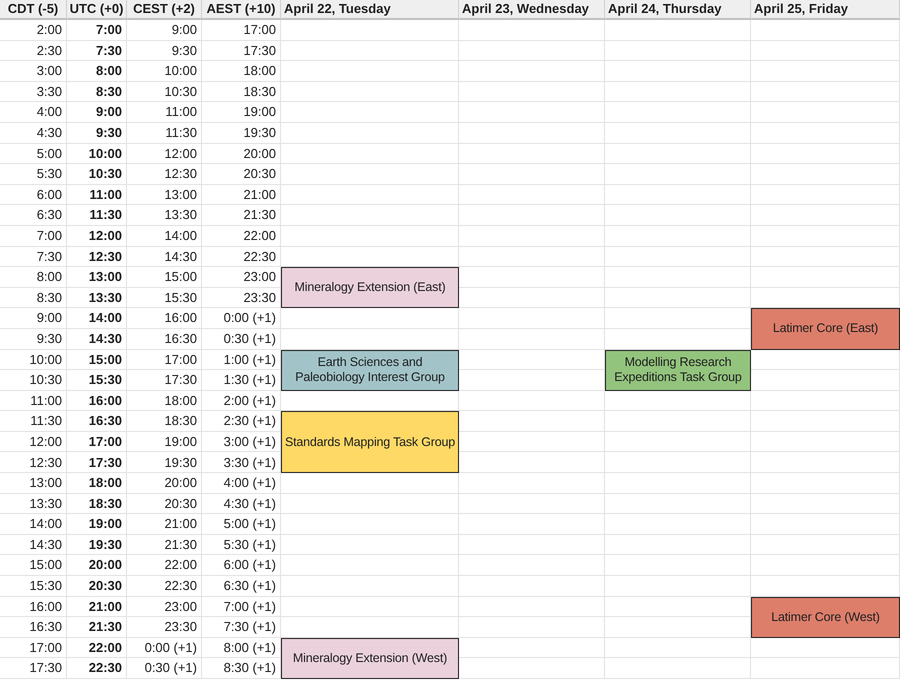 The width and height of the screenshot is (900, 682). Describe the element at coordinates (370, 370) in the screenshot. I see `event-block: Earth Sciences and Paleobiology Interest Group` at that location.